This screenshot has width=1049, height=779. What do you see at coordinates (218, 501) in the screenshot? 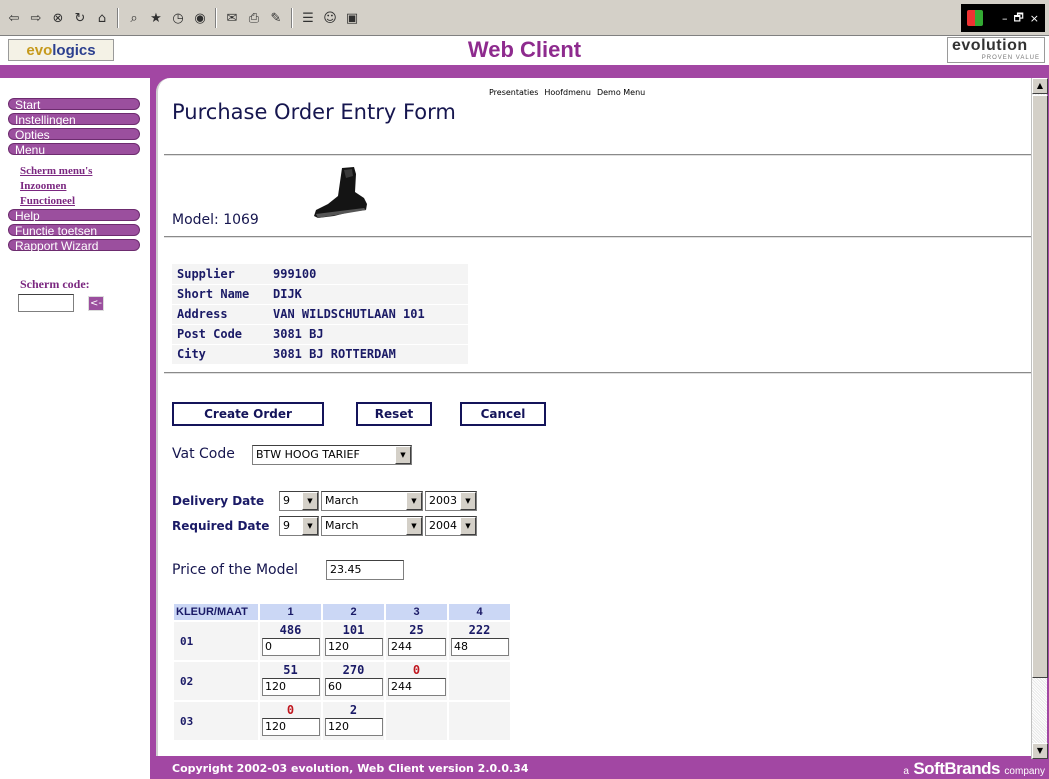
I see `delivery-date-label: Delivery Date` at bounding box center [218, 501].